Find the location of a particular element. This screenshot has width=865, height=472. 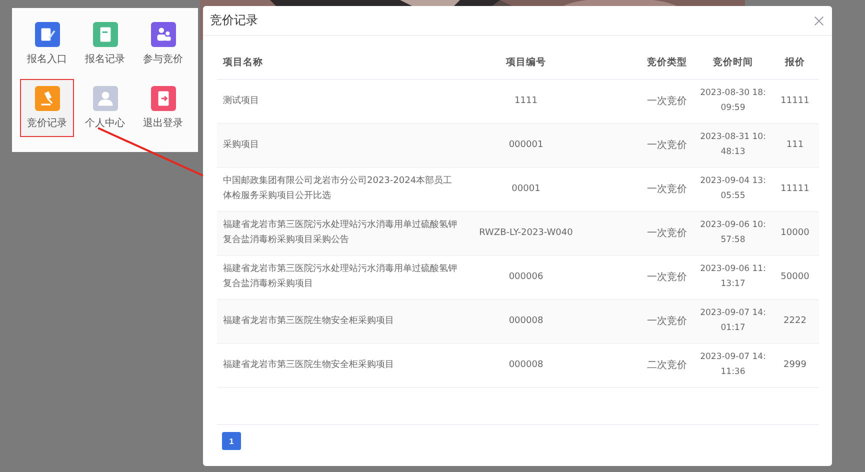

column-header: 竞价时间 is located at coordinates (733, 62).